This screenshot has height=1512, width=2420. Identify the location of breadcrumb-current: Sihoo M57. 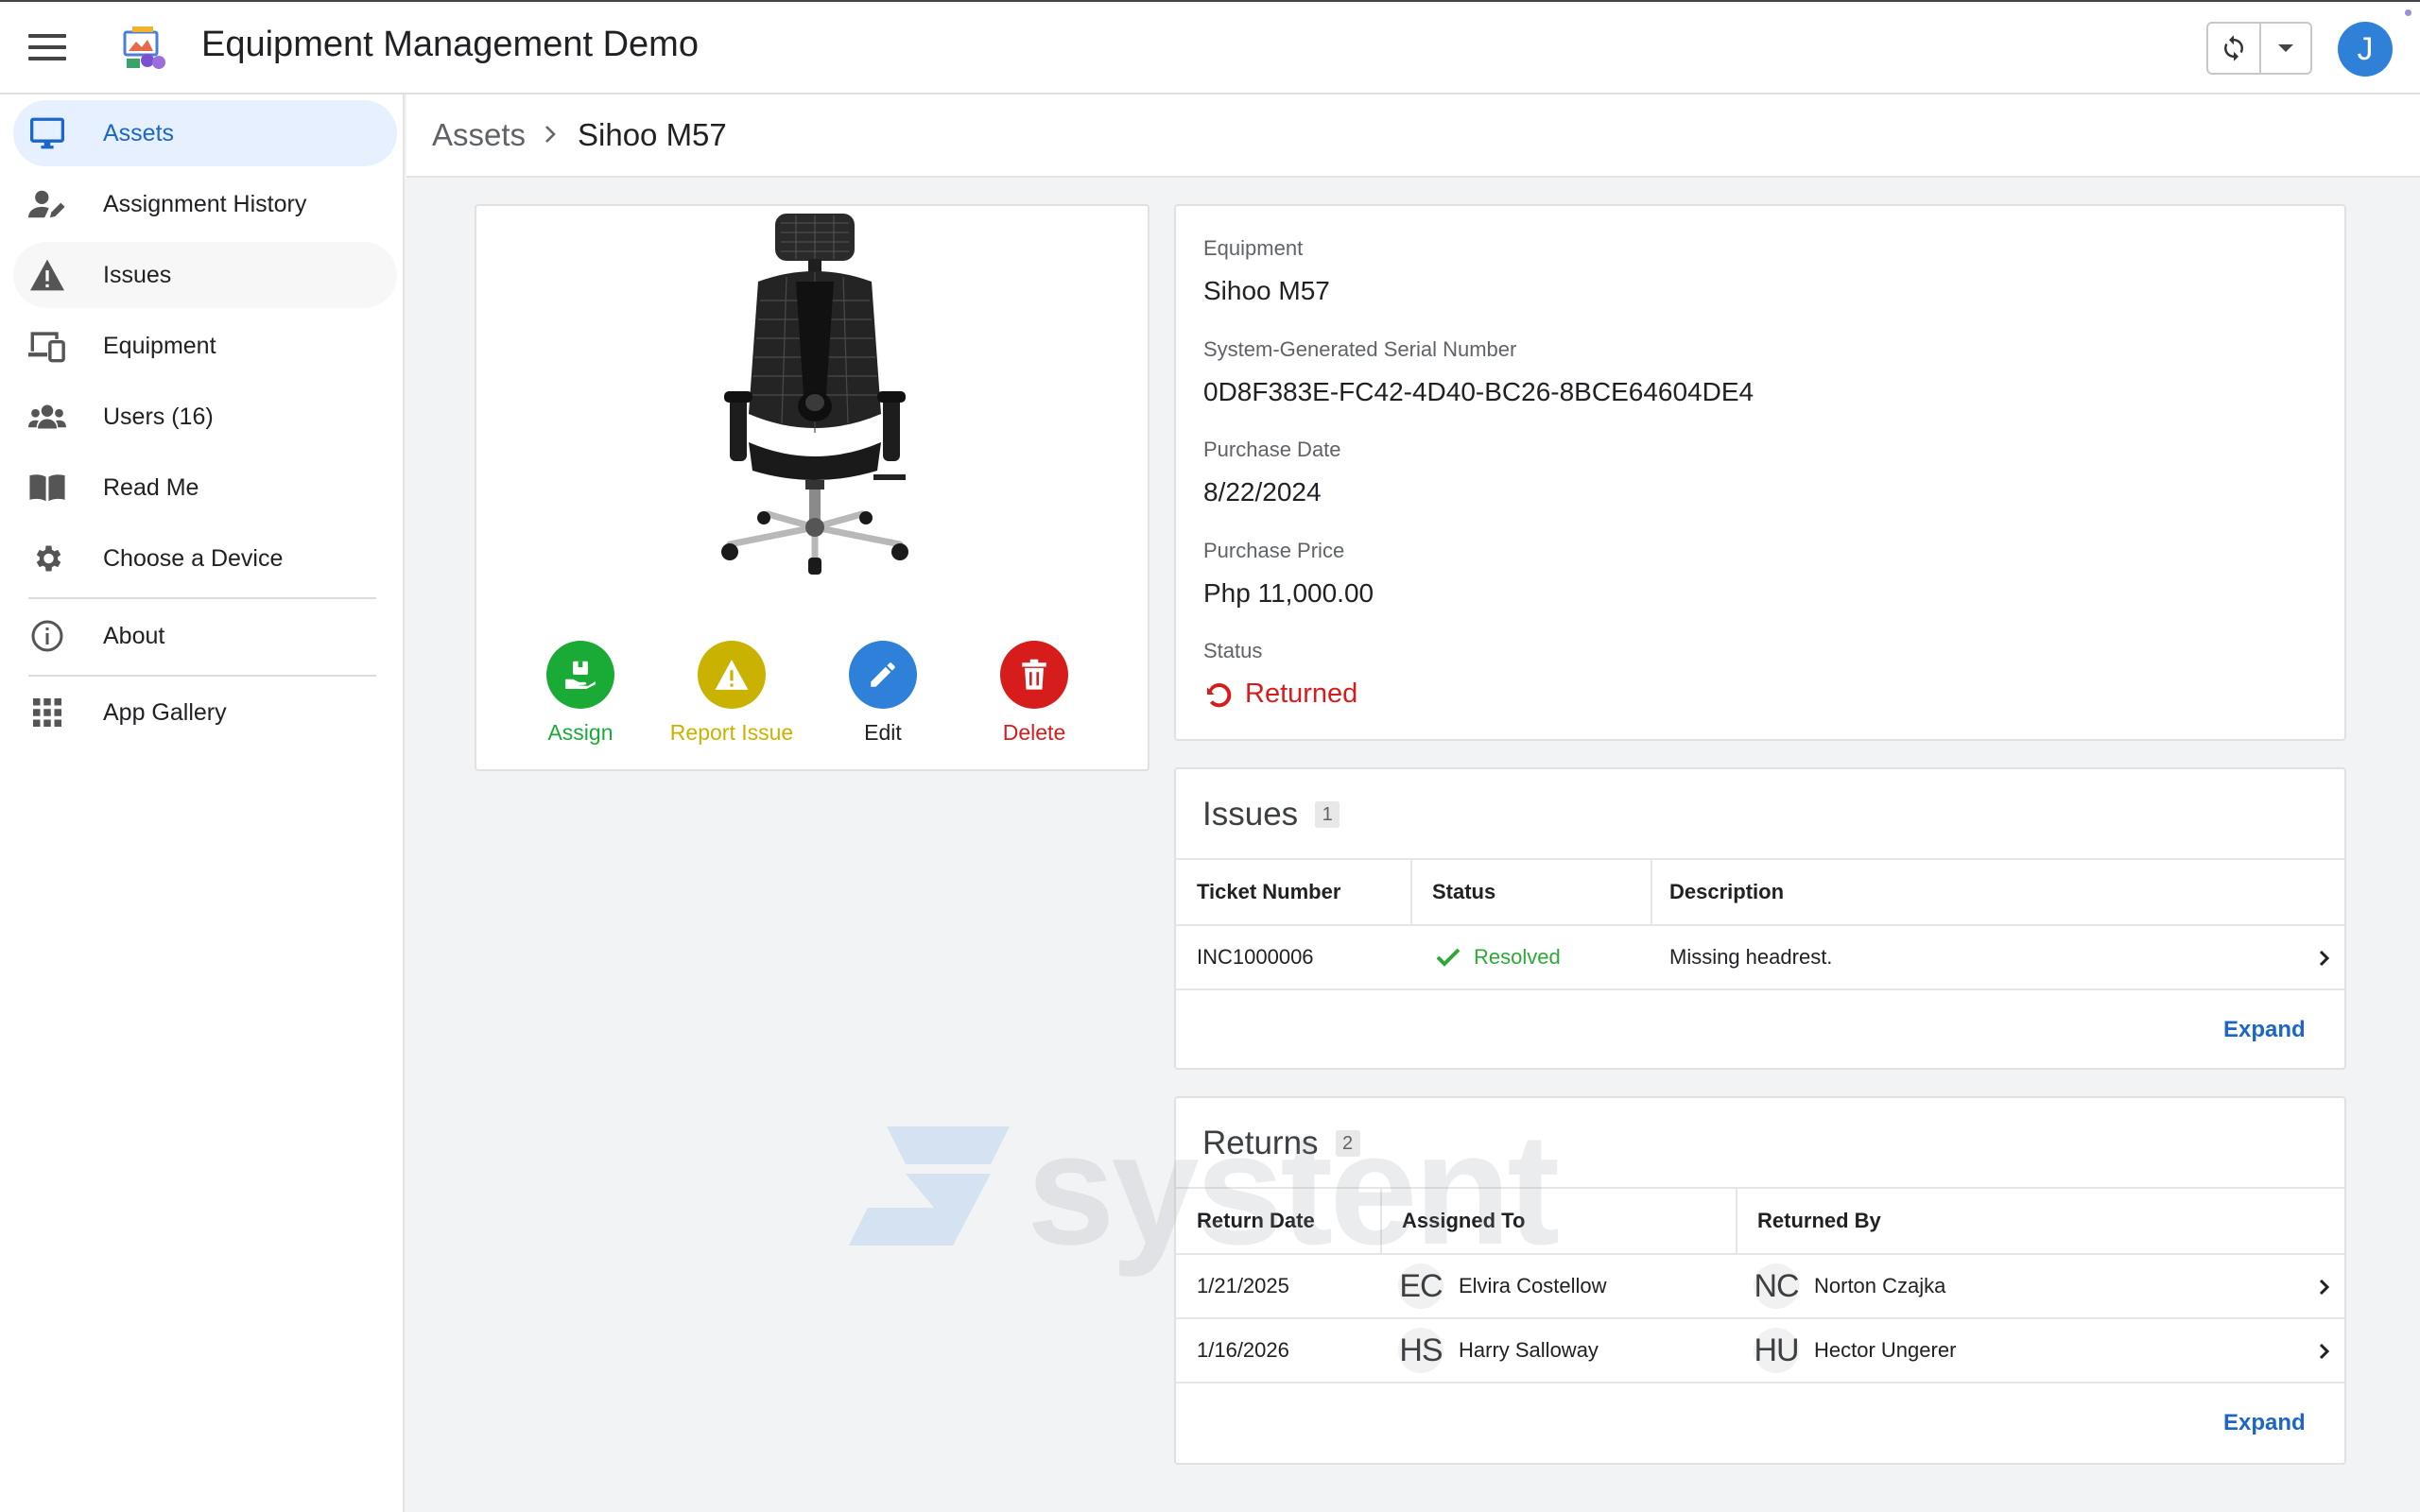
(653, 134).